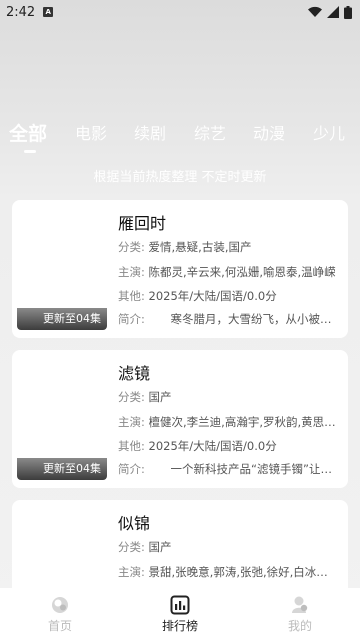  What do you see at coordinates (269, 136) in the screenshot?
I see `tab-anime: 动漫` at bounding box center [269, 136].